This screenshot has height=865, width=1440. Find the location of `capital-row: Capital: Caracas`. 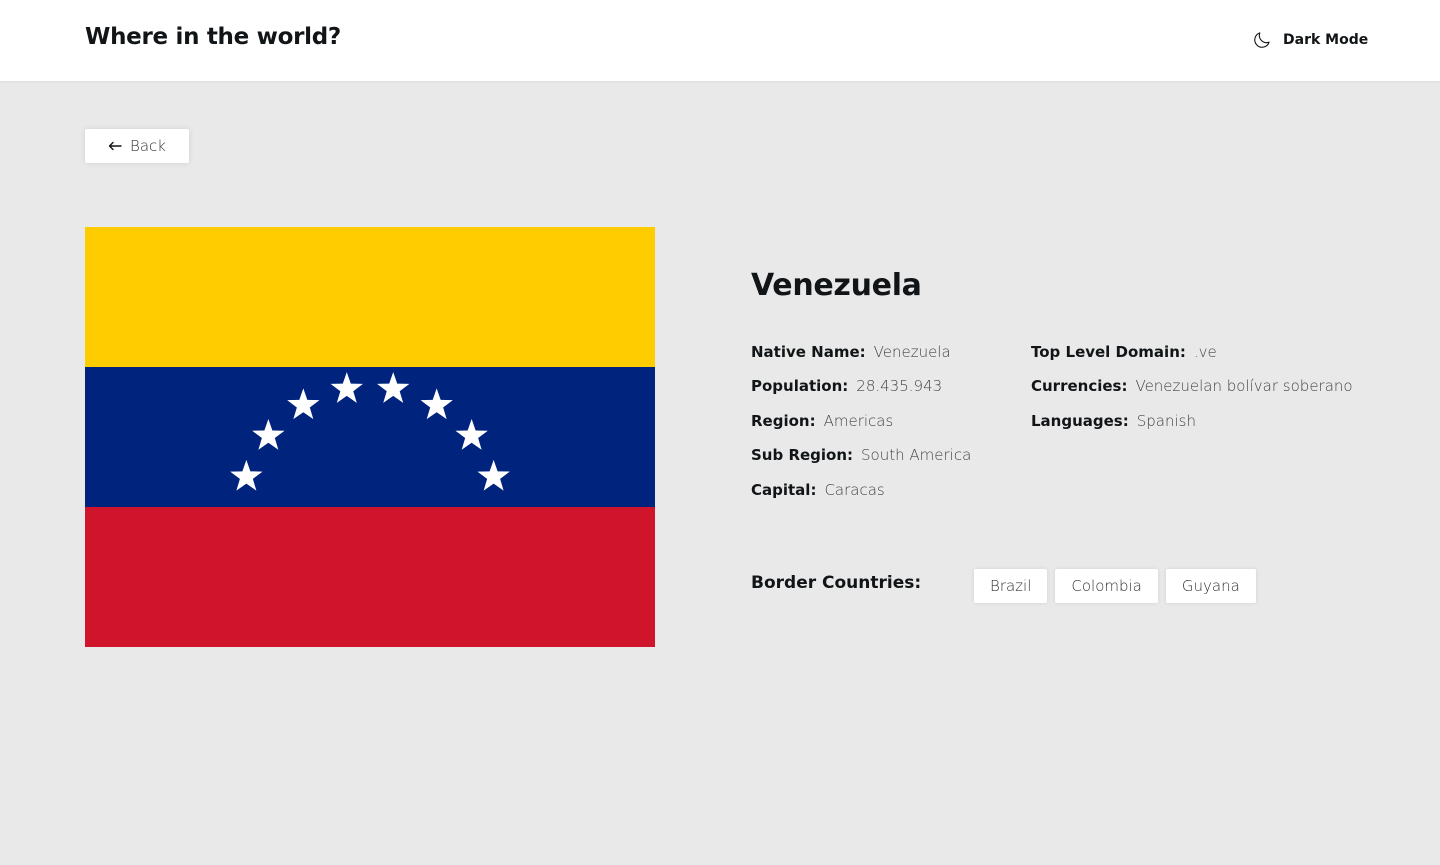

capital-row: Capital: Caracas is located at coordinates (861, 498).